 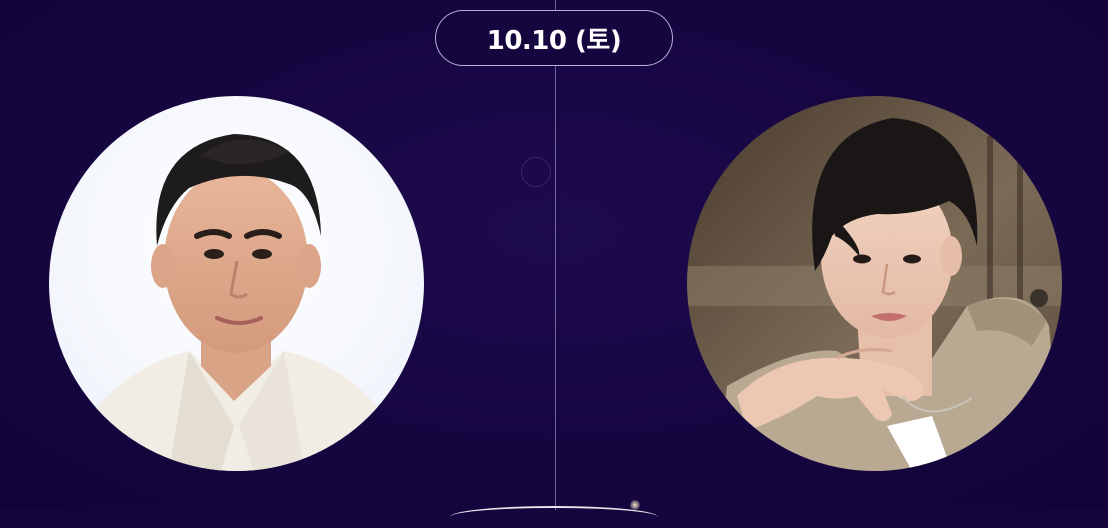 What do you see at coordinates (536, 172) in the screenshot?
I see `decorative-ring-icon` at bounding box center [536, 172].